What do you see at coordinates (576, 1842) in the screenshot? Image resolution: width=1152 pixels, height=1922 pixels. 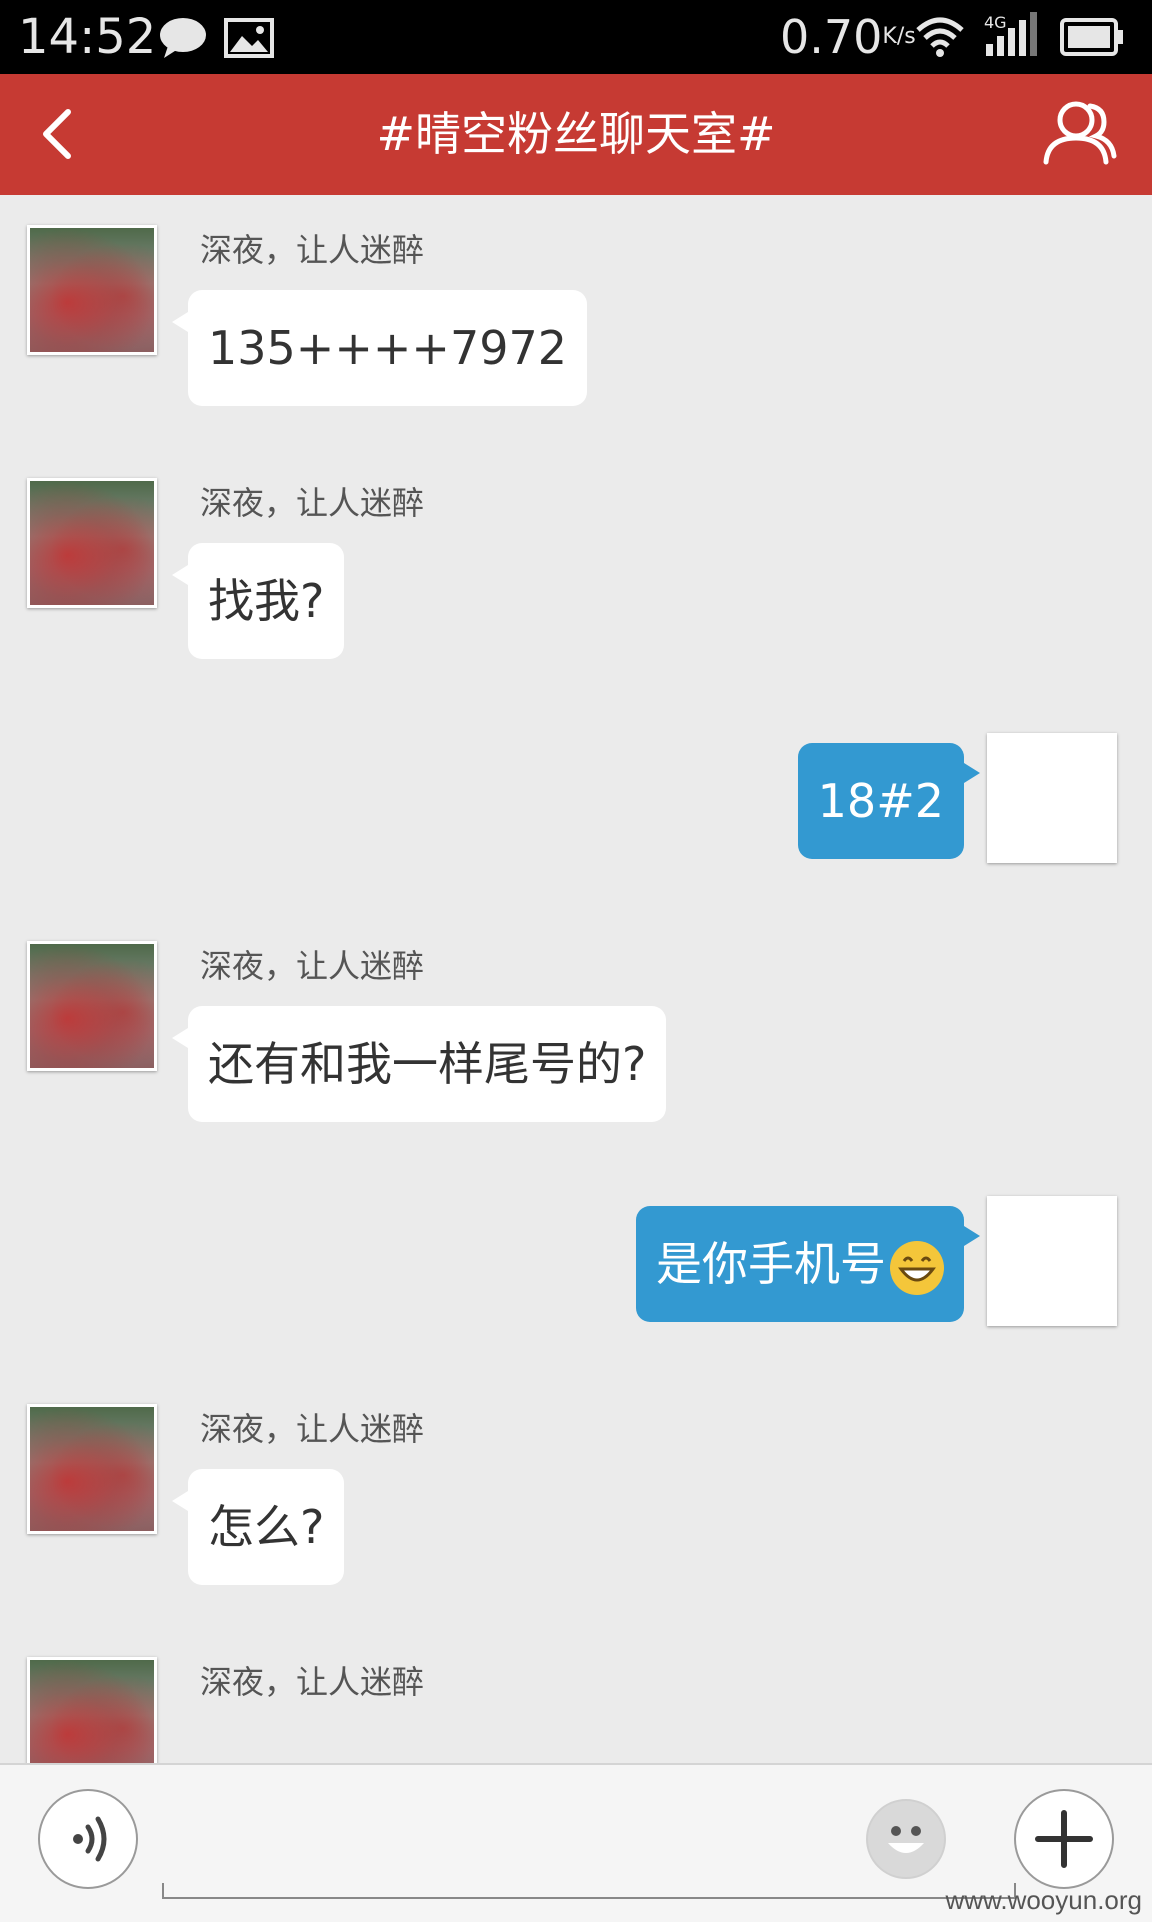 I see `input-bar: www.wooyun.org` at bounding box center [576, 1842].